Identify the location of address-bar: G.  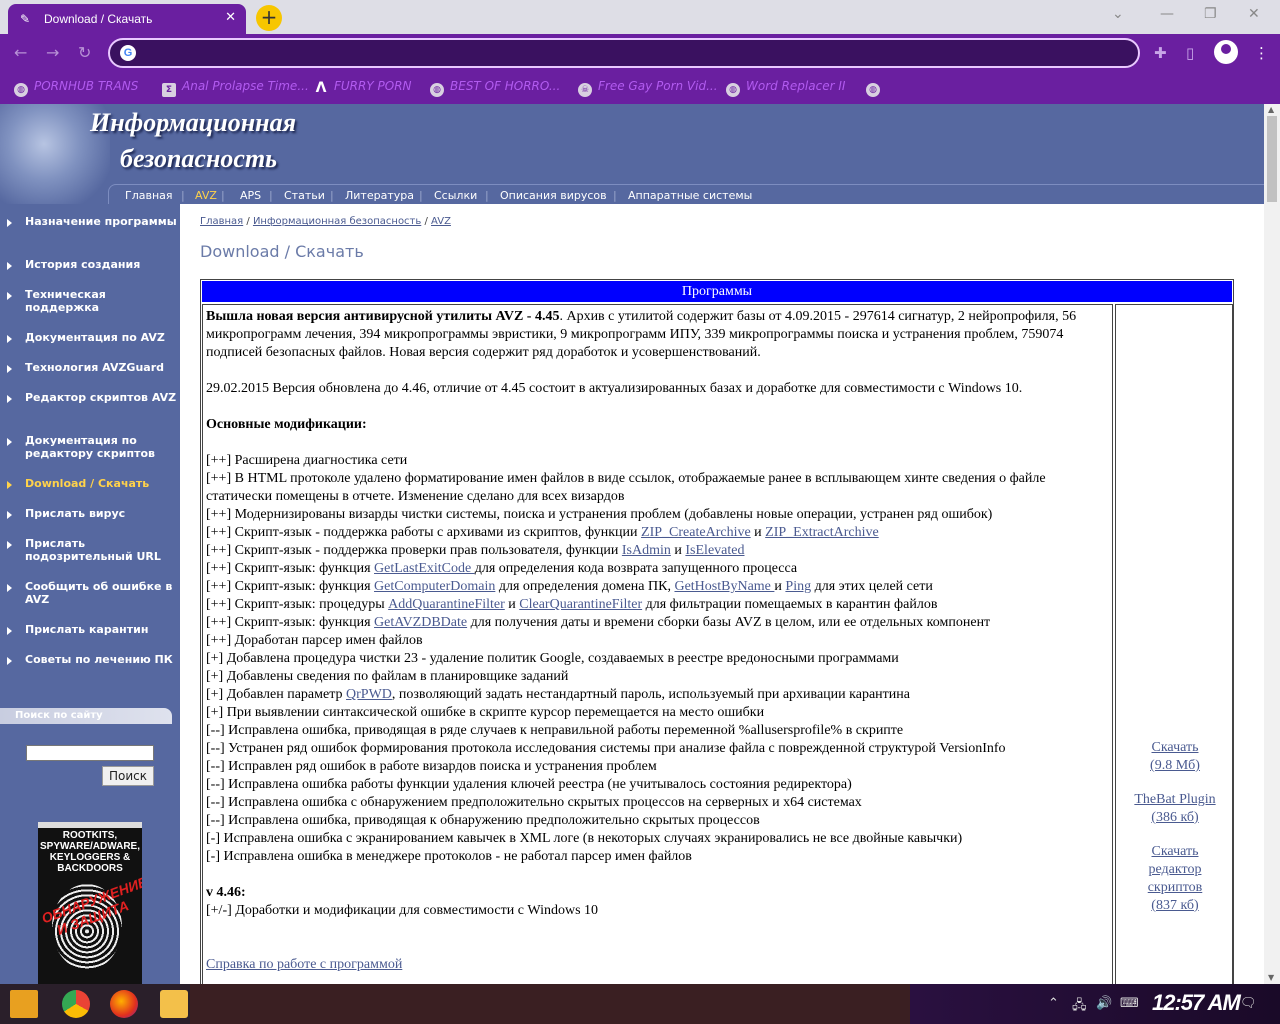
(624, 53).